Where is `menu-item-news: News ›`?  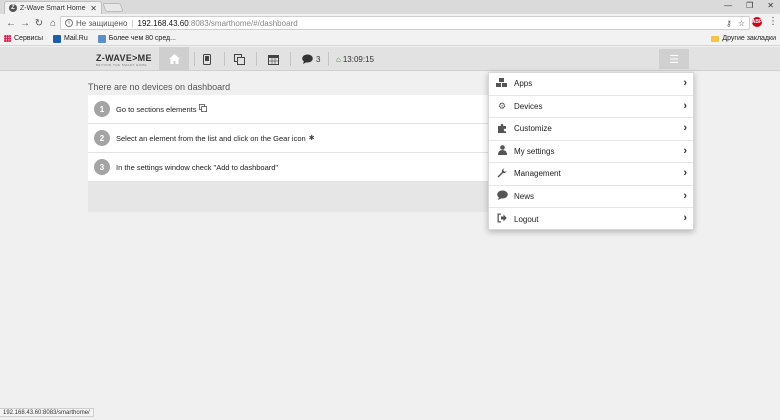 menu-item-news: News › is located at coordinates (591, 197).